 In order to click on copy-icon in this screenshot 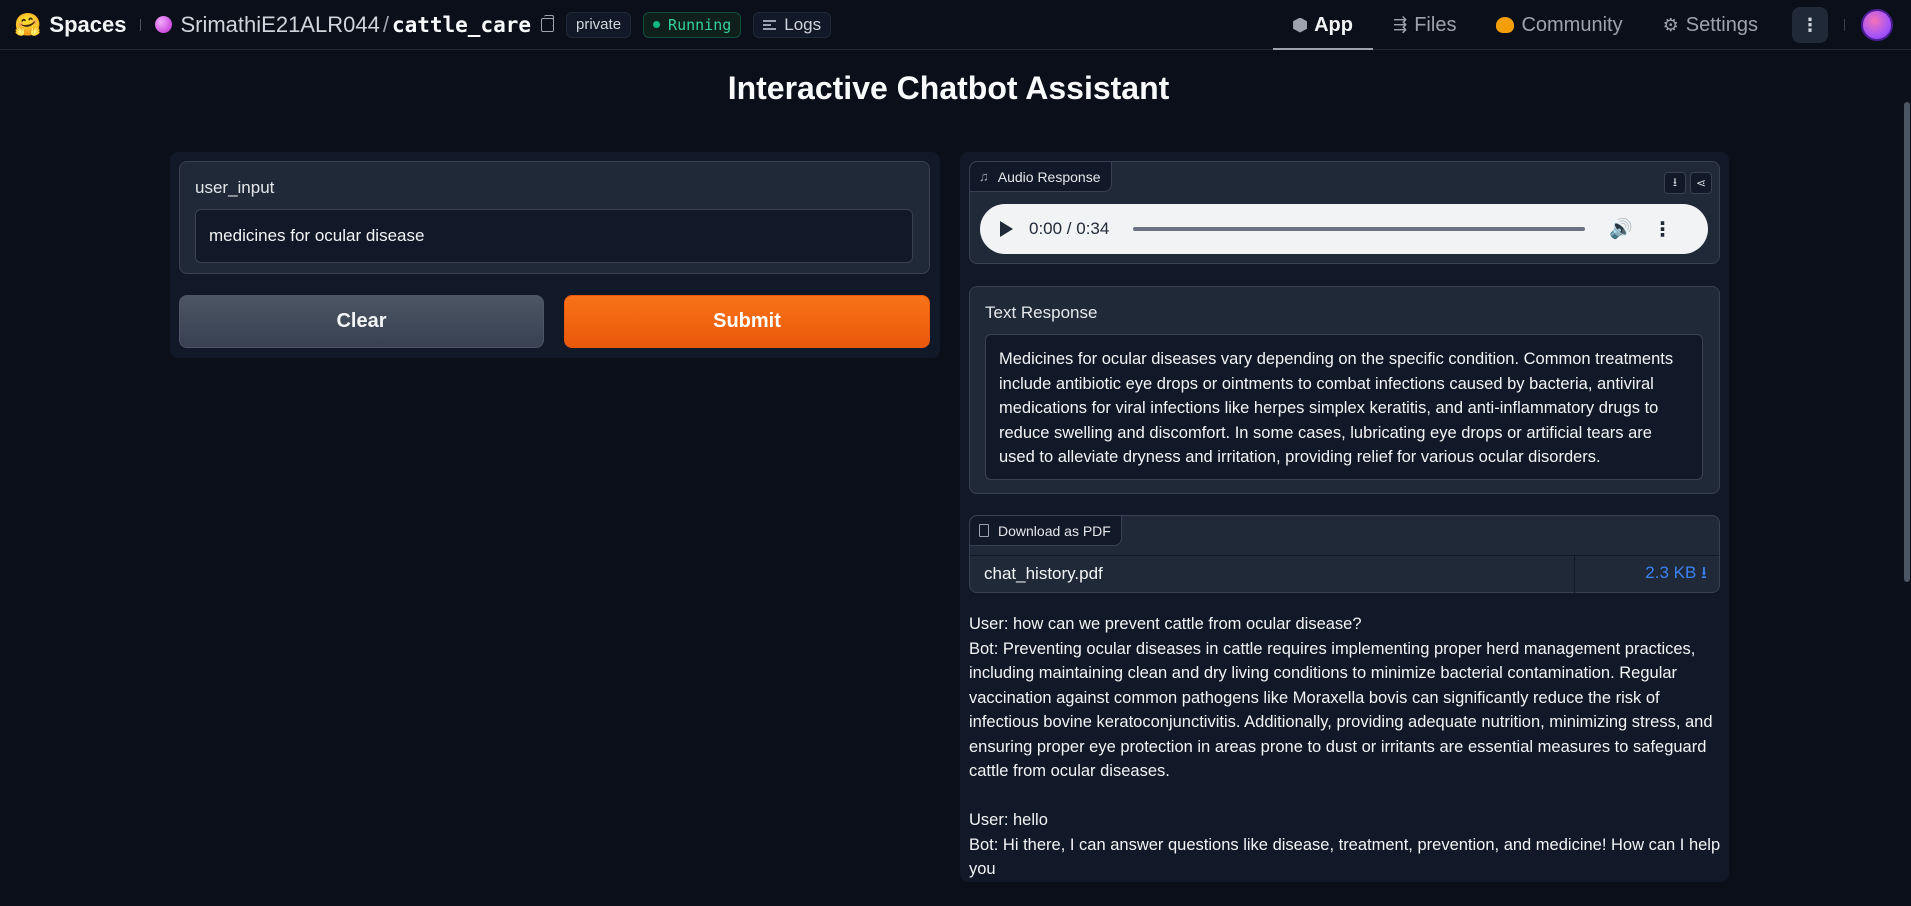, I will do `click(548, 23)`.